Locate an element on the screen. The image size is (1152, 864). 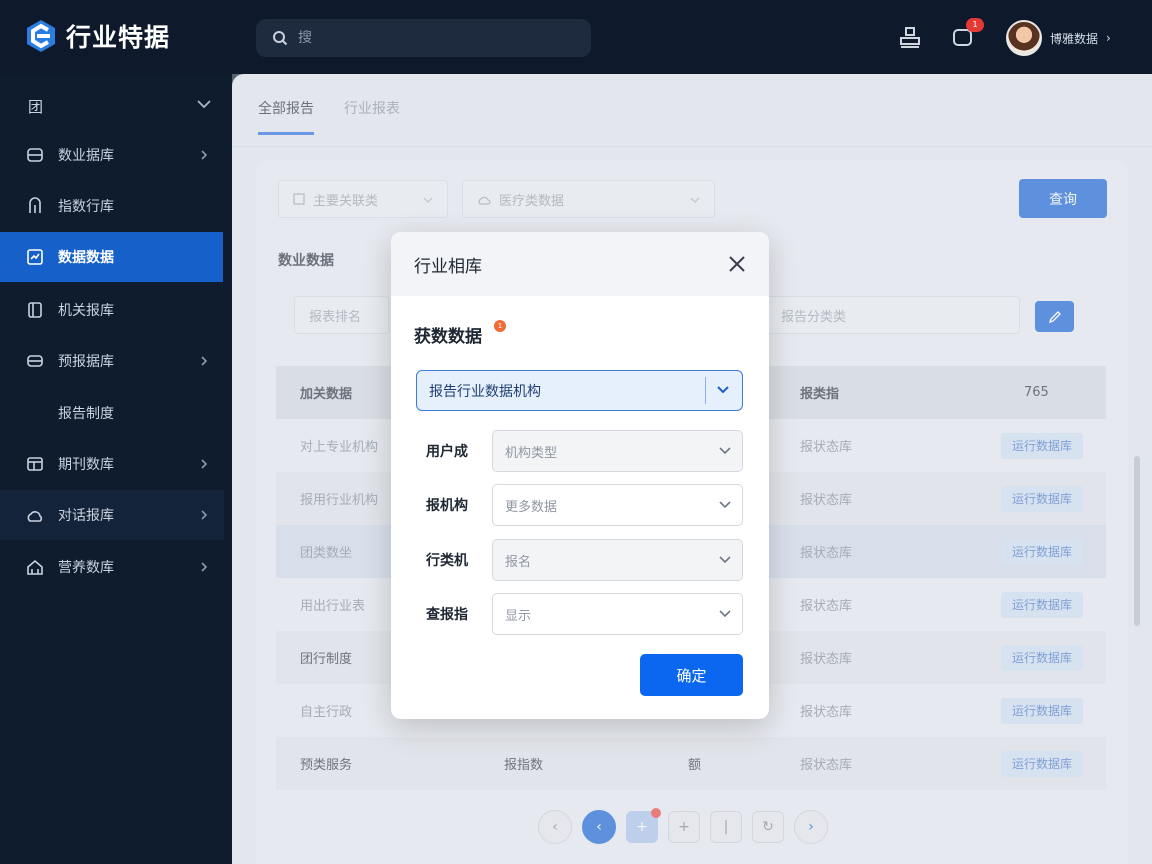
field-select: 机构类型 is located at coordinates (617, 451).